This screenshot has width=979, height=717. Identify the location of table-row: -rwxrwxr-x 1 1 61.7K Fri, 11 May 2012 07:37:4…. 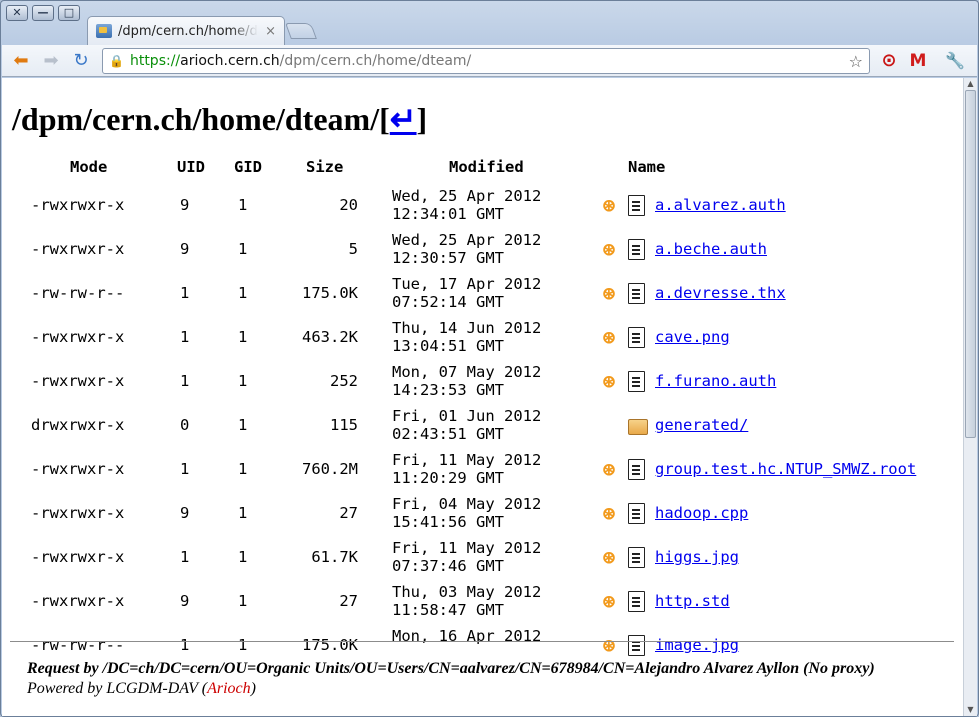
(482, 560).